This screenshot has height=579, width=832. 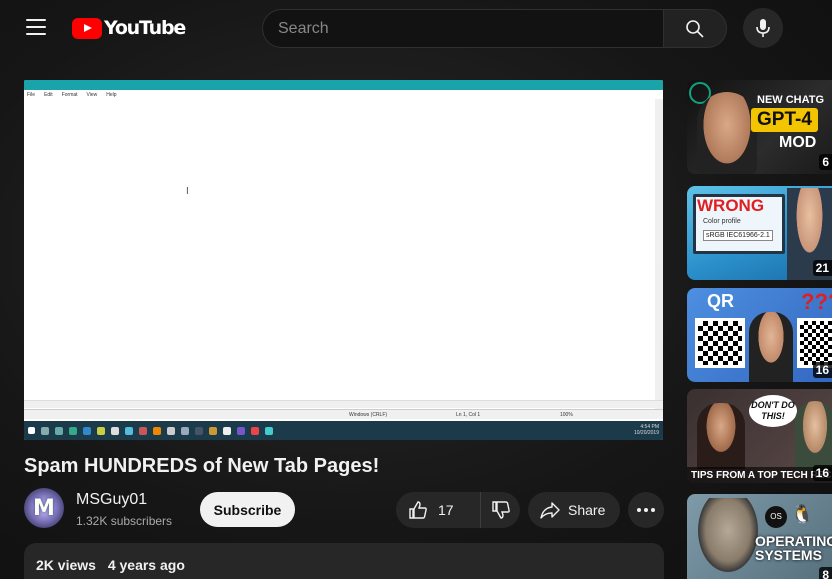 I want to click on dislike-button, so click(x=500, y=510).